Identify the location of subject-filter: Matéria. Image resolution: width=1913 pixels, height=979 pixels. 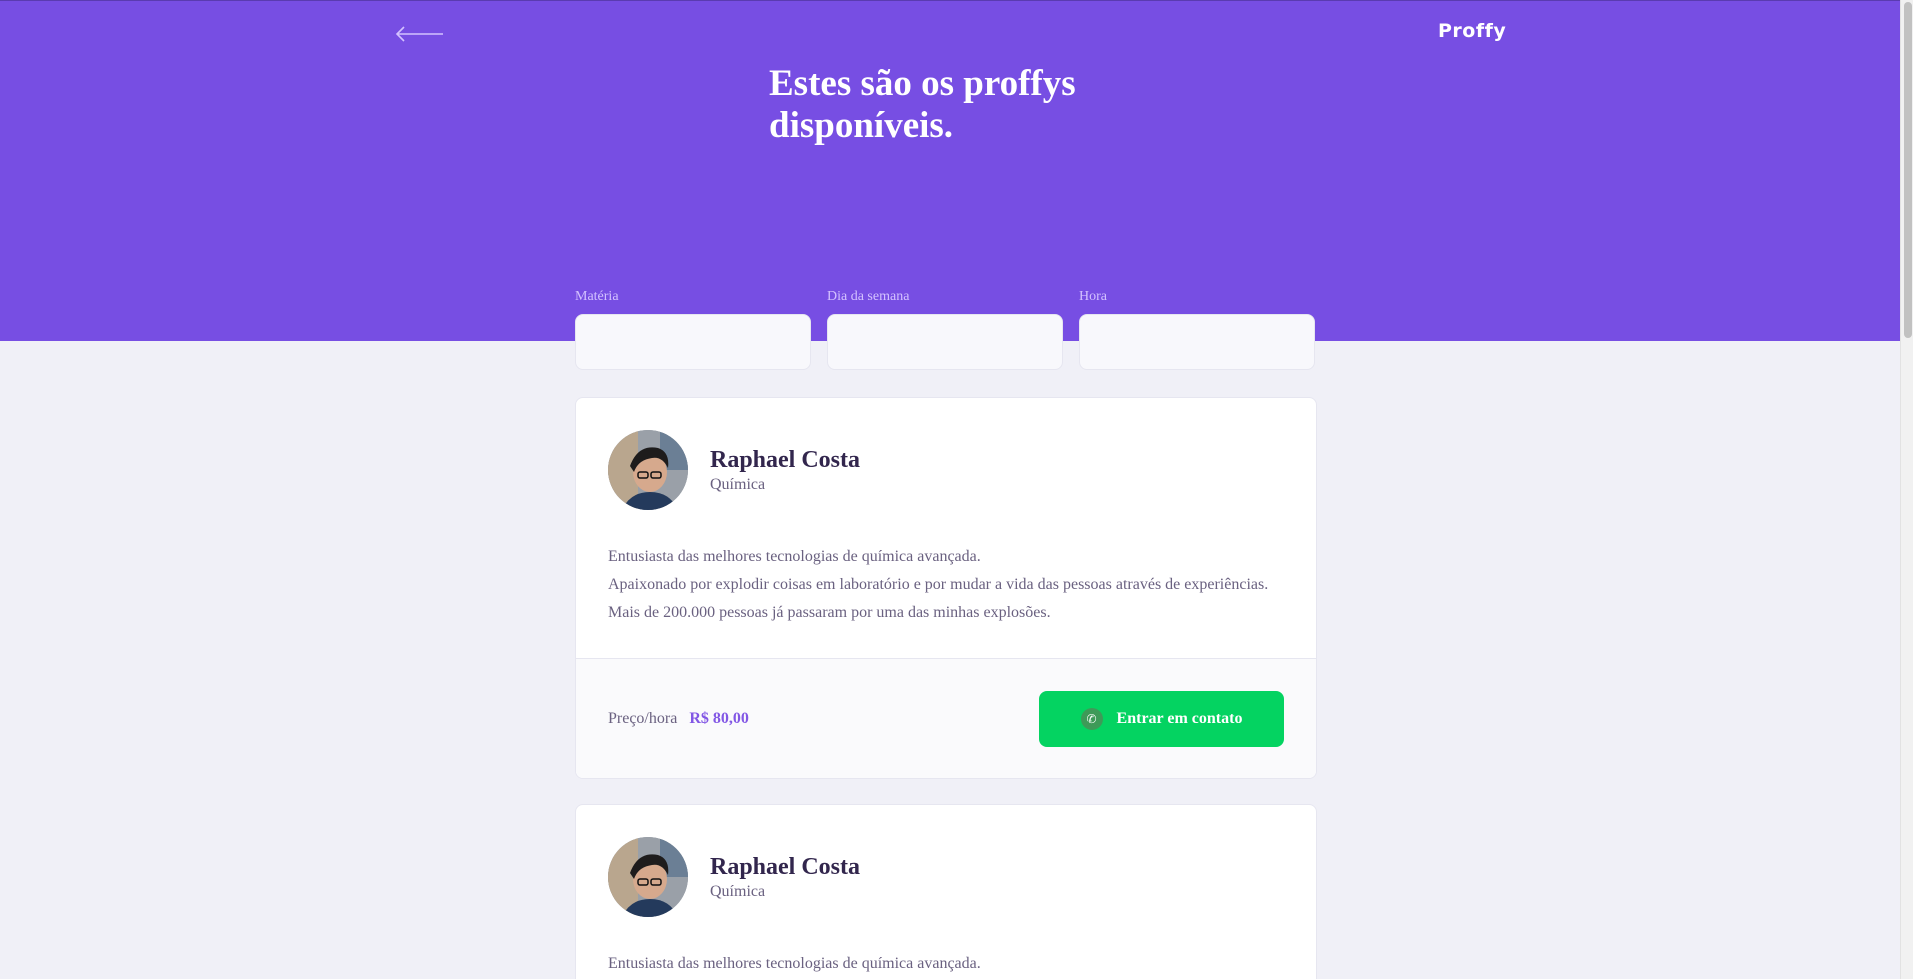
(693, 329).